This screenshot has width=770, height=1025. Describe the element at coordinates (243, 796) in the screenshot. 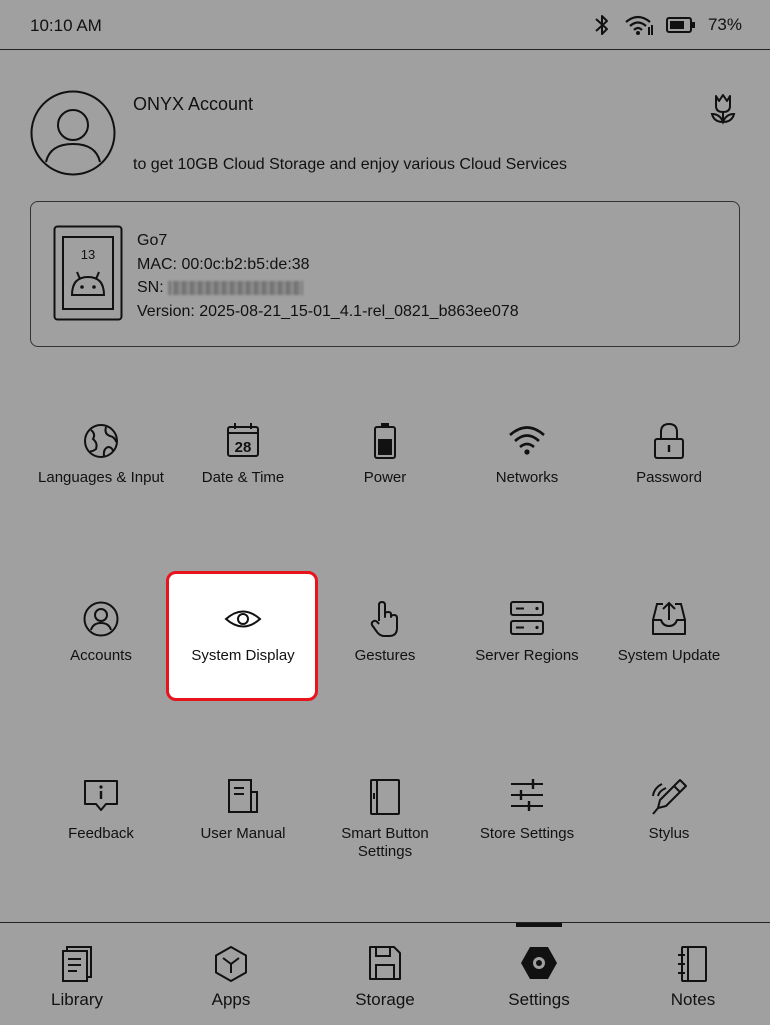

I see `manual-icon` at that location.